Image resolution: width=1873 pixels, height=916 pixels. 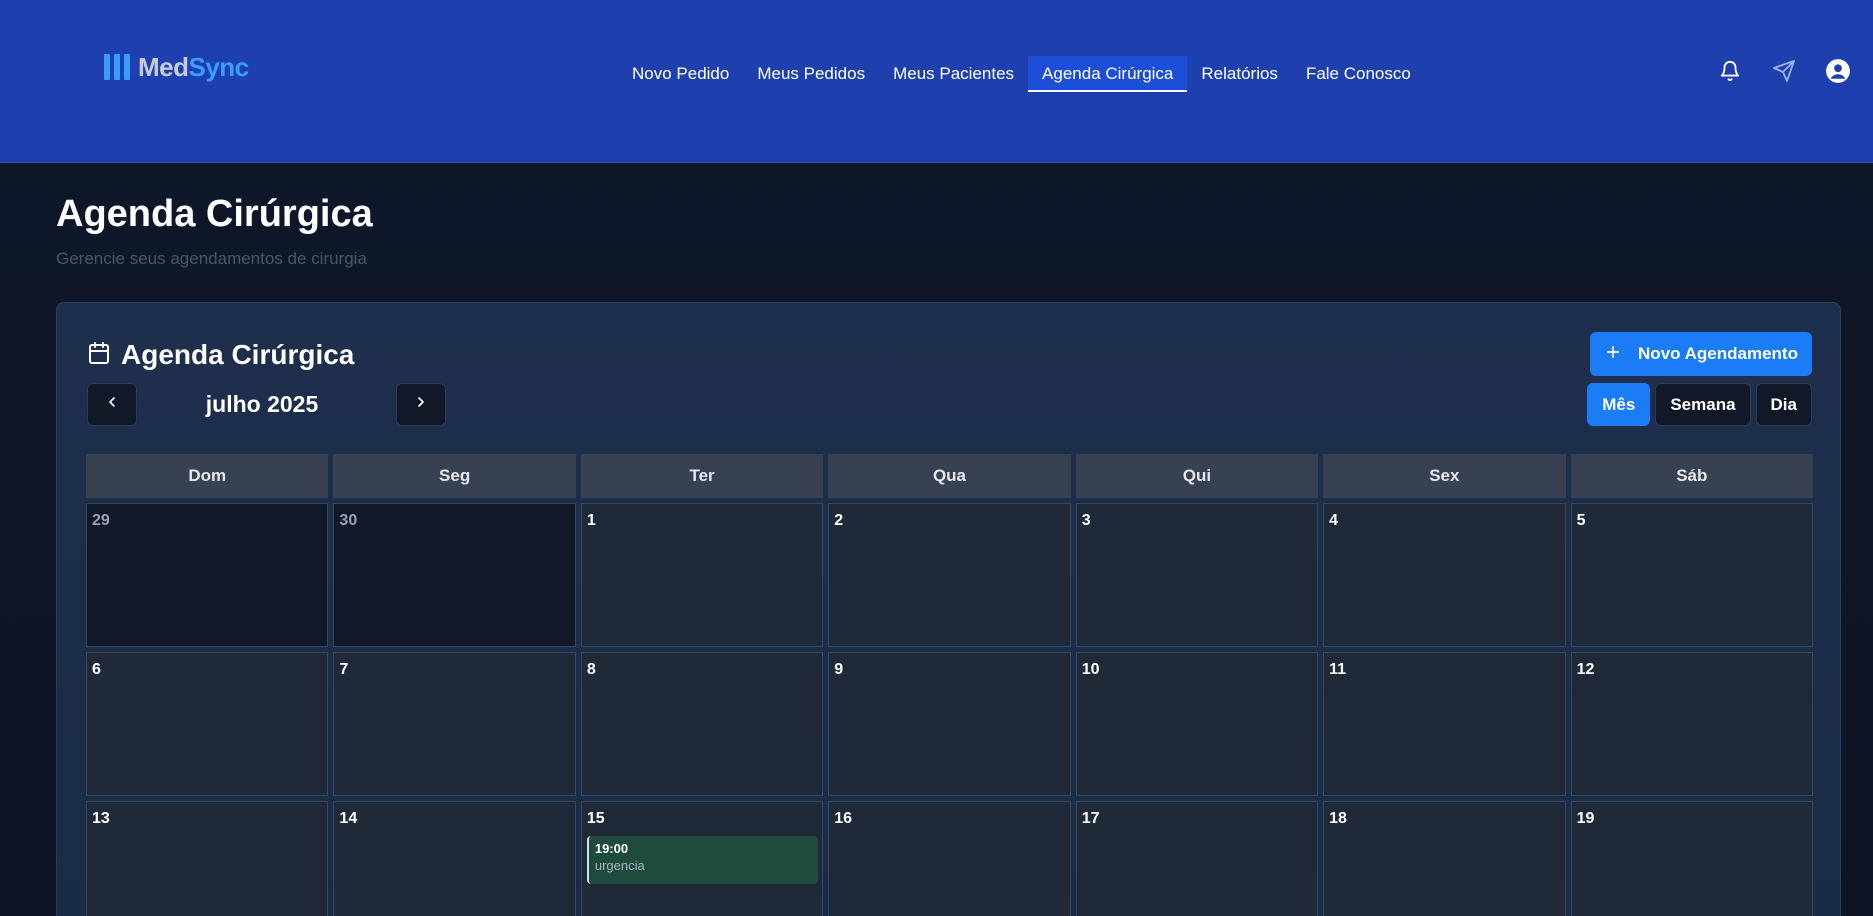 I want to click on day-cell: 13, so click(x=207, y=858).